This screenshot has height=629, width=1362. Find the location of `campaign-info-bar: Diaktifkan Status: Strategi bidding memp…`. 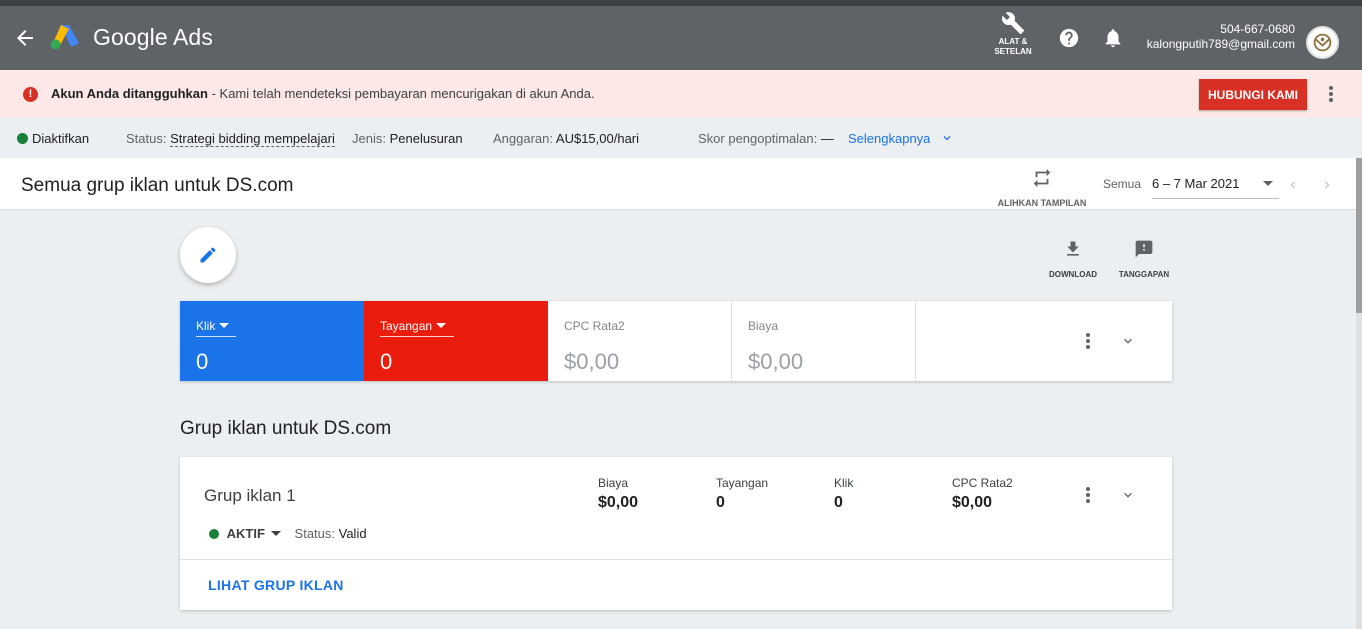

campaign-info-bar: Diaktifkan Status: Strategi bidding memp… is located at coordinates (681, 138).